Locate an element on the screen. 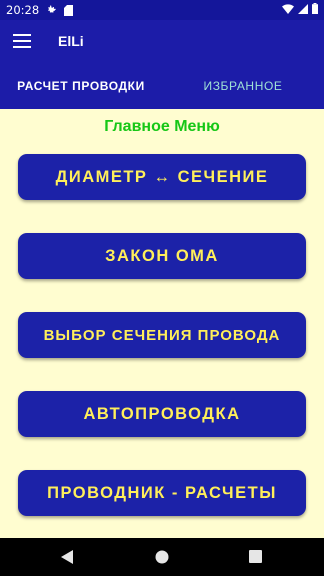 This screenshot has width=324, height=576. wire-section-choice-button: ВЫБОР СЕЧЕНИЯ ПРОВОДА is located at coordinates (162, 335).